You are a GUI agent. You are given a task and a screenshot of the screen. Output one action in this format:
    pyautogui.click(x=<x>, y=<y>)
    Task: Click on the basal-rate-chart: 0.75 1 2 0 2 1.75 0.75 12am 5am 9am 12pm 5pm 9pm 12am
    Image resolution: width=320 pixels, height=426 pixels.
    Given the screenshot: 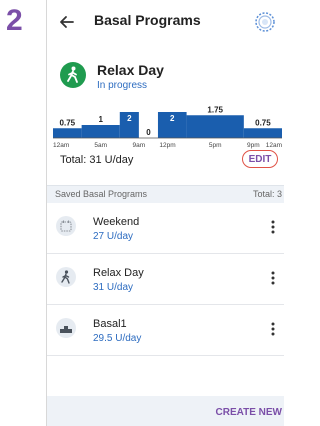 What is the action you would take?
    pyautogui.click(x=167, y=127)
    